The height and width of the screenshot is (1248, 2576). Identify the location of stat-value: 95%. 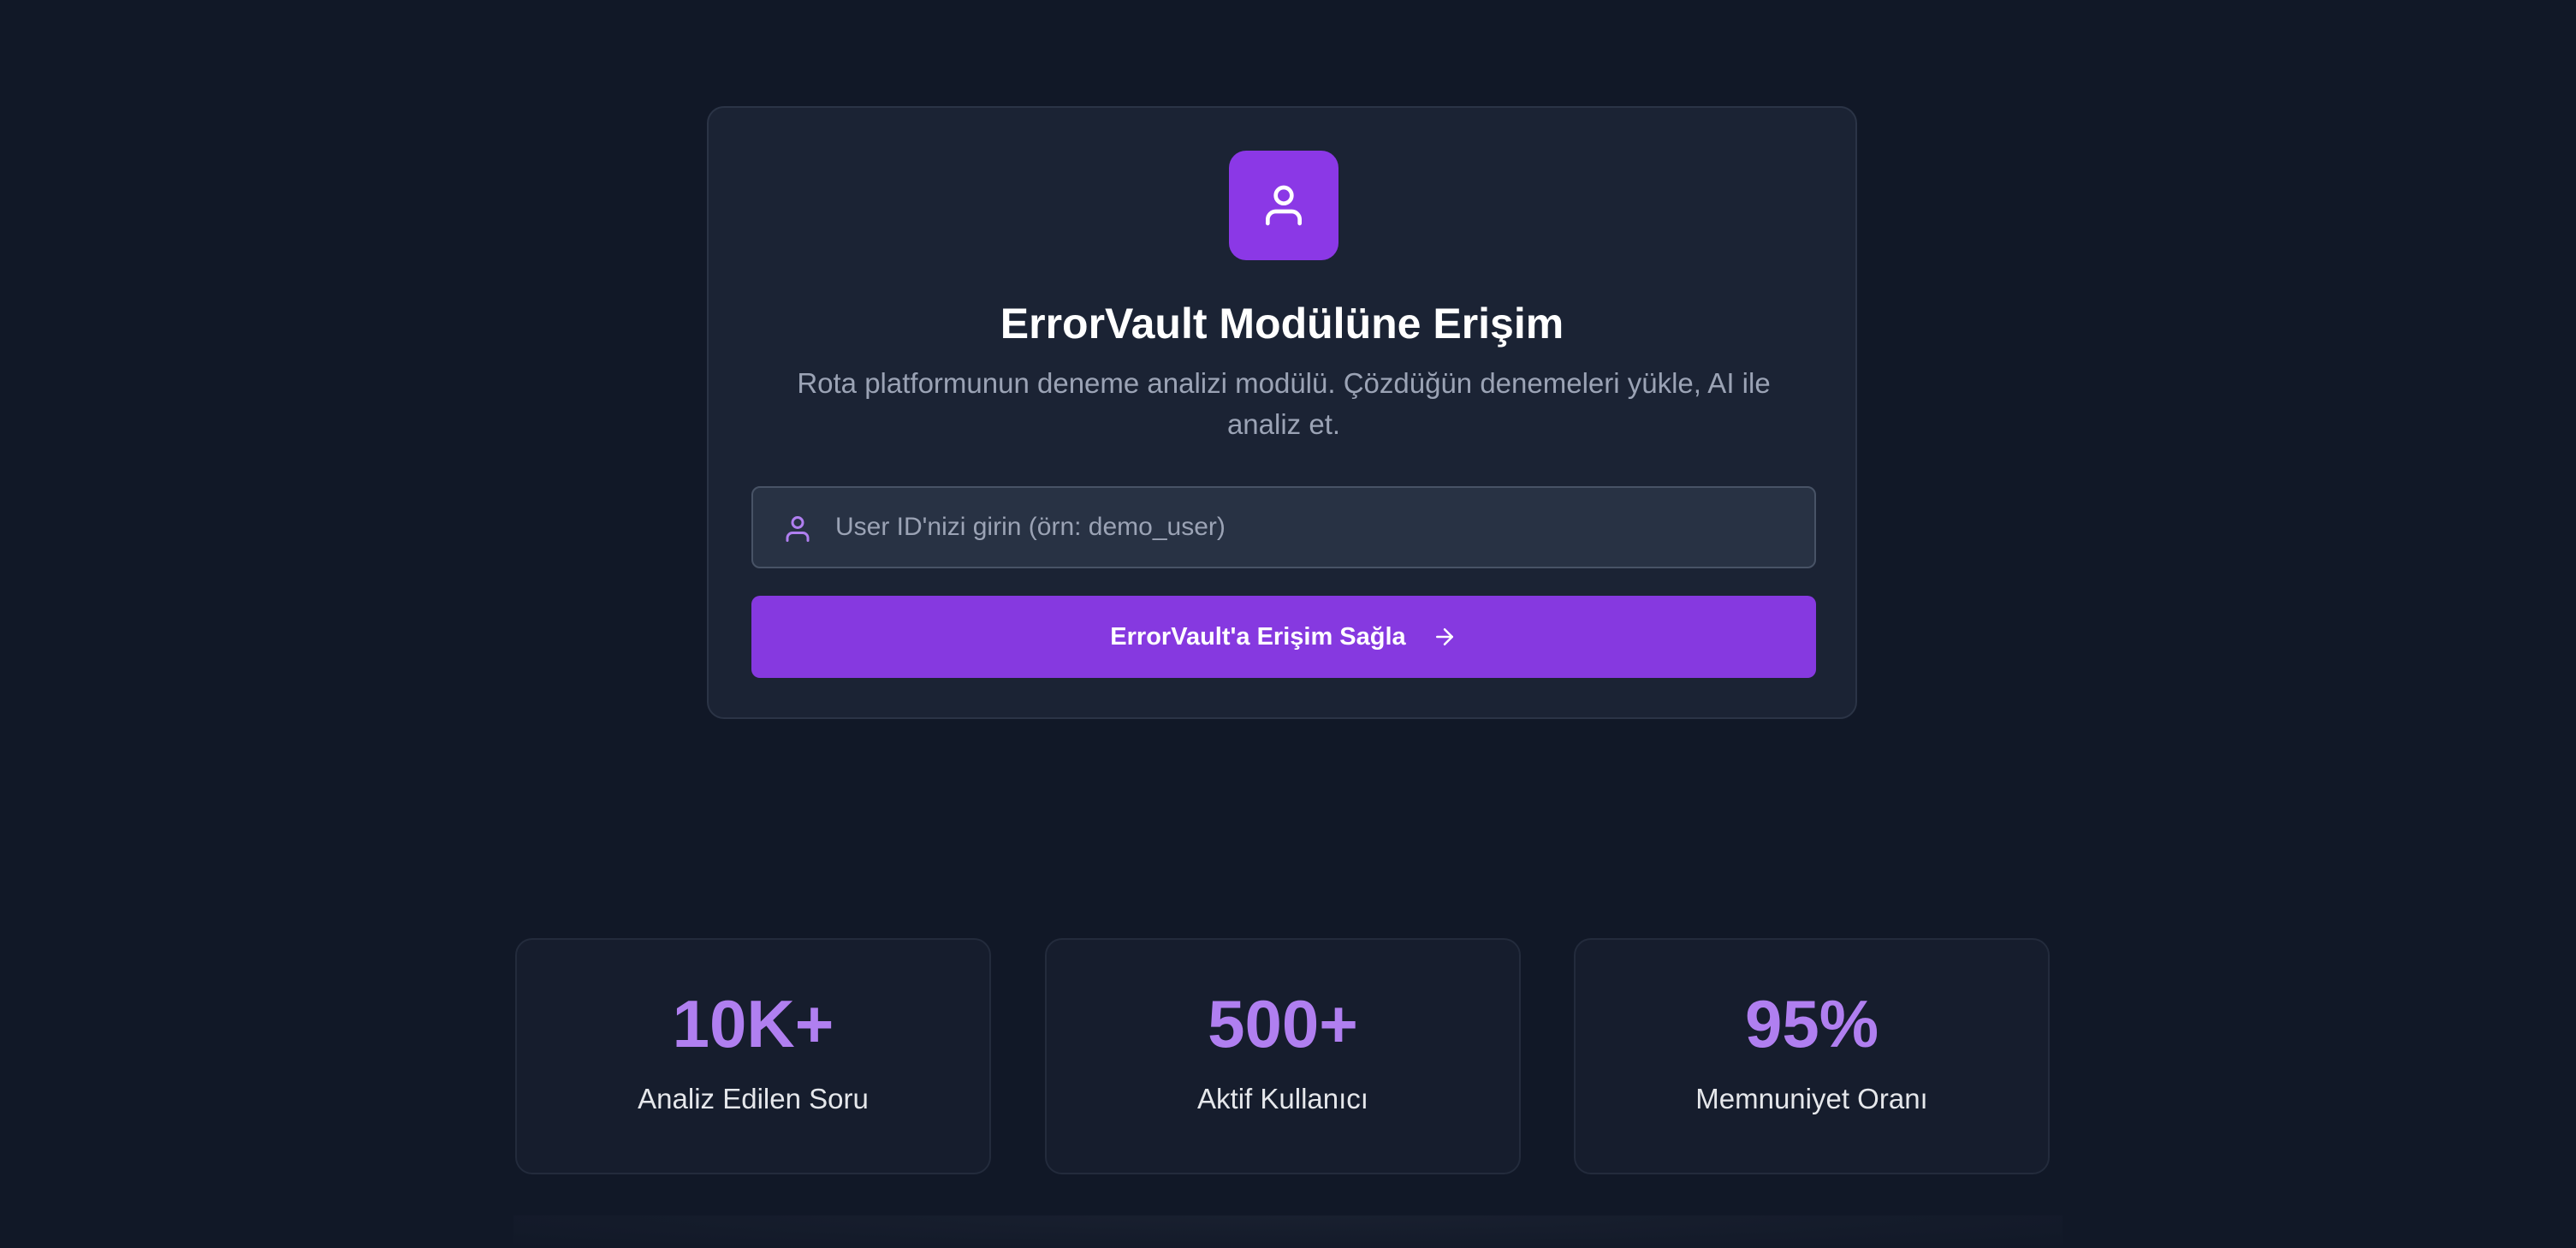
(1811, 1024).